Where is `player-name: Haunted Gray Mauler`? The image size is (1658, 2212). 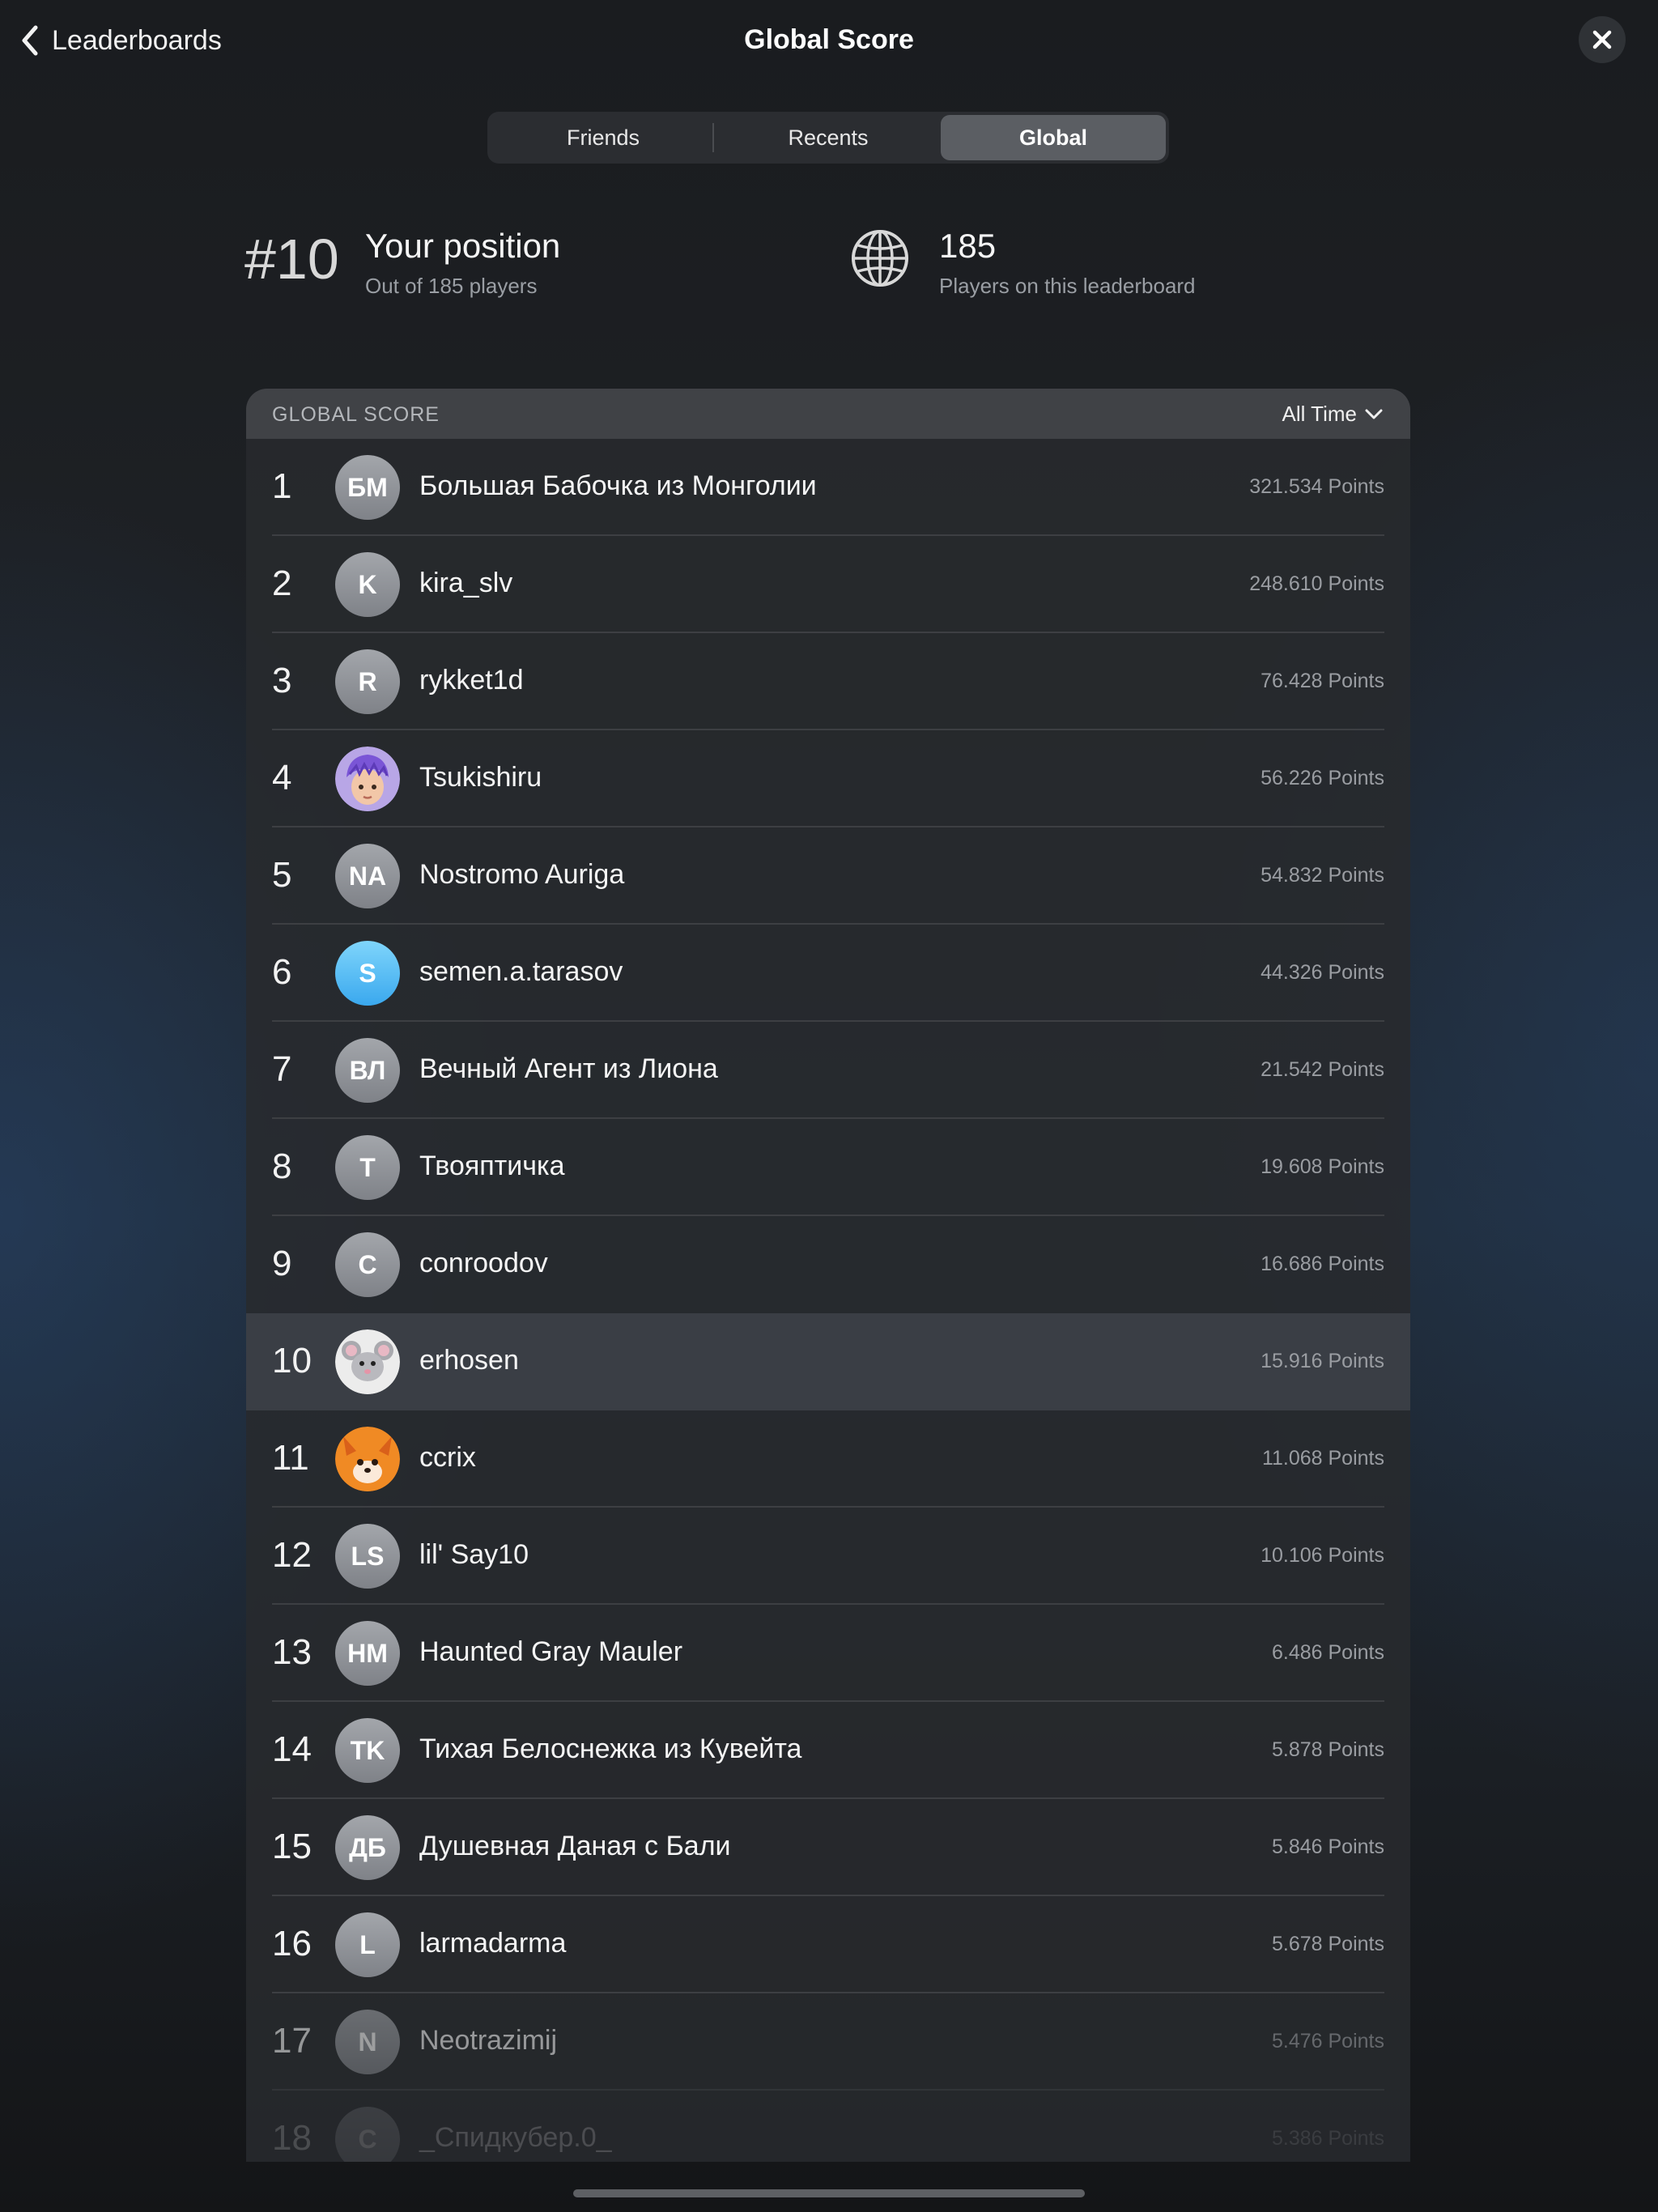 player-name: Haunted Gray Mauler is located at coordinates (551, 1652).